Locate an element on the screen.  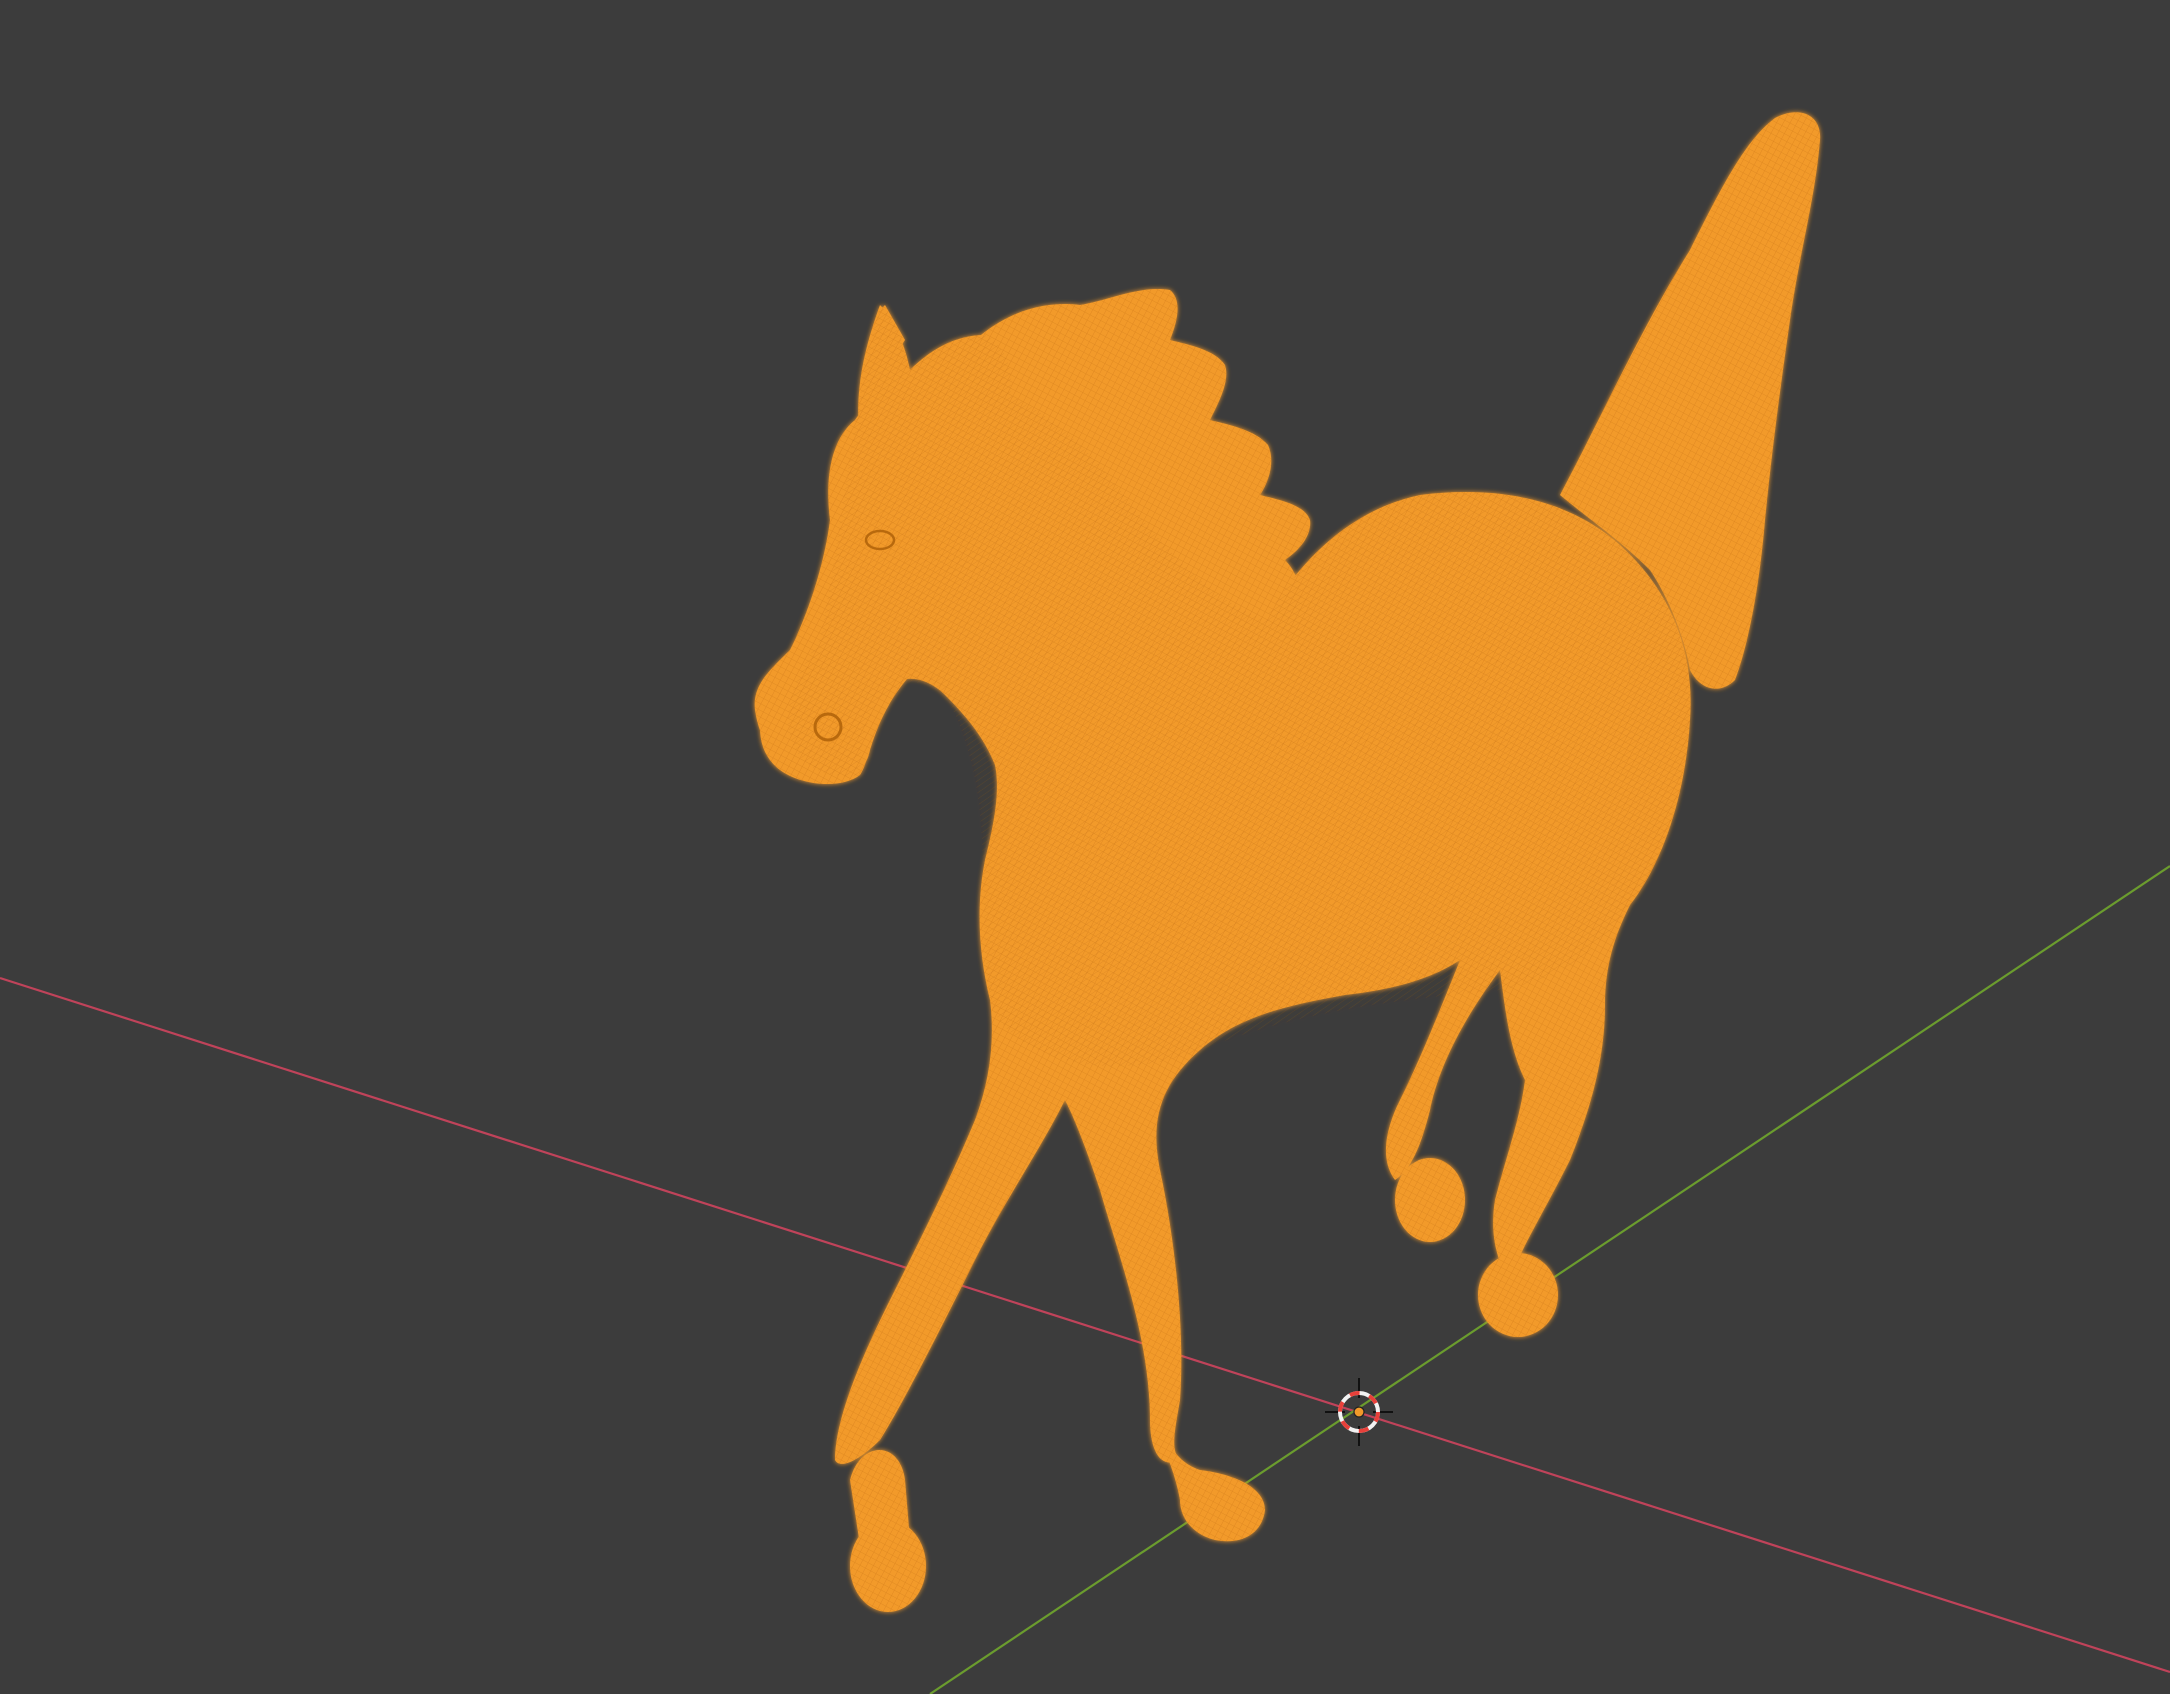
object-origin-icon is located at coordinates (1359, 1412).